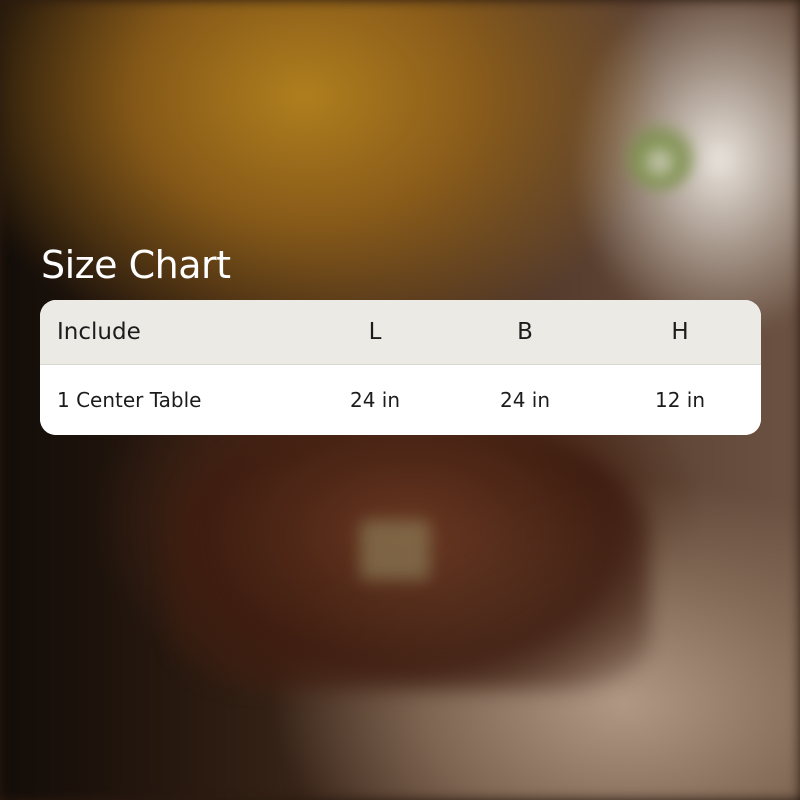 Image resolution: width=800 pixels, height=800 pixels. I want to click on background-plant-shape, so click(660, 155).